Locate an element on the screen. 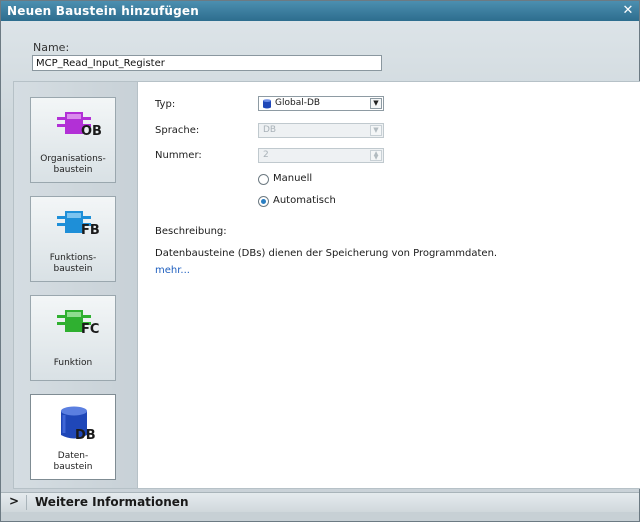  block-label-fc: Funktion is located at coordinates (73, 363).